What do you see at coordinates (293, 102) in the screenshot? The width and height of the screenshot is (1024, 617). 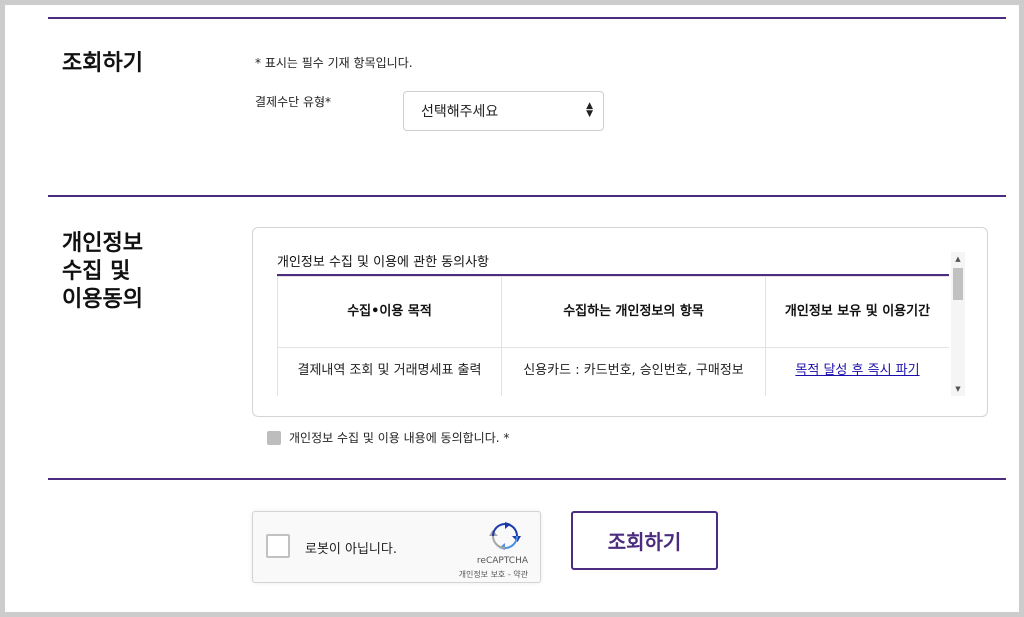 I see `payment-type-label: 결제수단 유형*` at bounding box center [293, 102].